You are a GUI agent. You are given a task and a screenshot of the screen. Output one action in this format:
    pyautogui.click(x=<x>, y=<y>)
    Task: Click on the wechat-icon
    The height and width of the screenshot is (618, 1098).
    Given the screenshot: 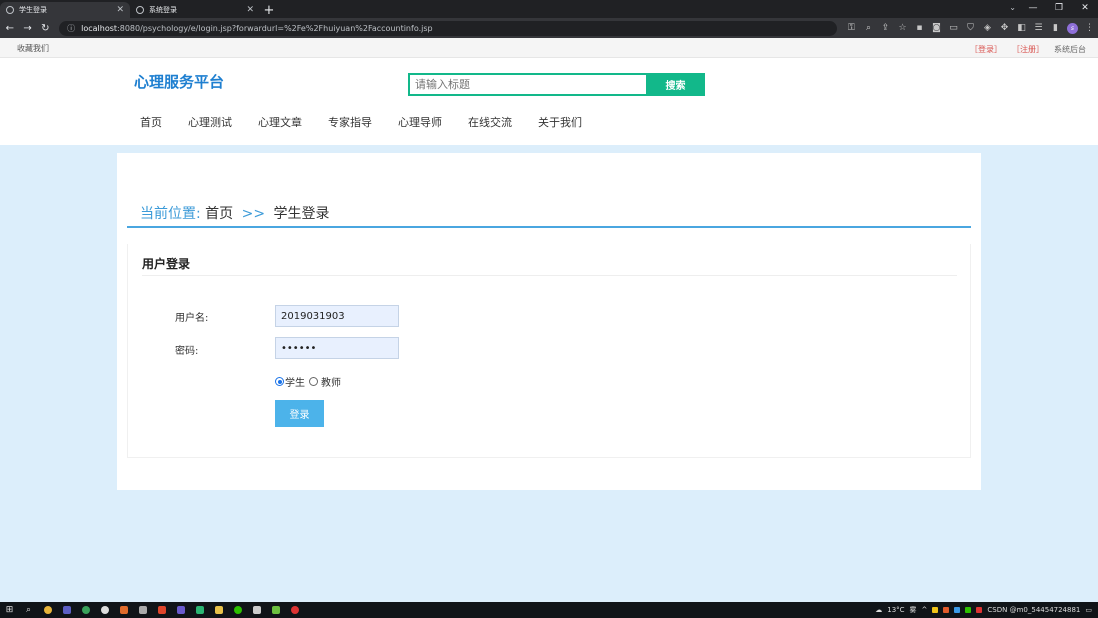 What is the action you would take?
    pyautogui.click(x=237, y=610)
    